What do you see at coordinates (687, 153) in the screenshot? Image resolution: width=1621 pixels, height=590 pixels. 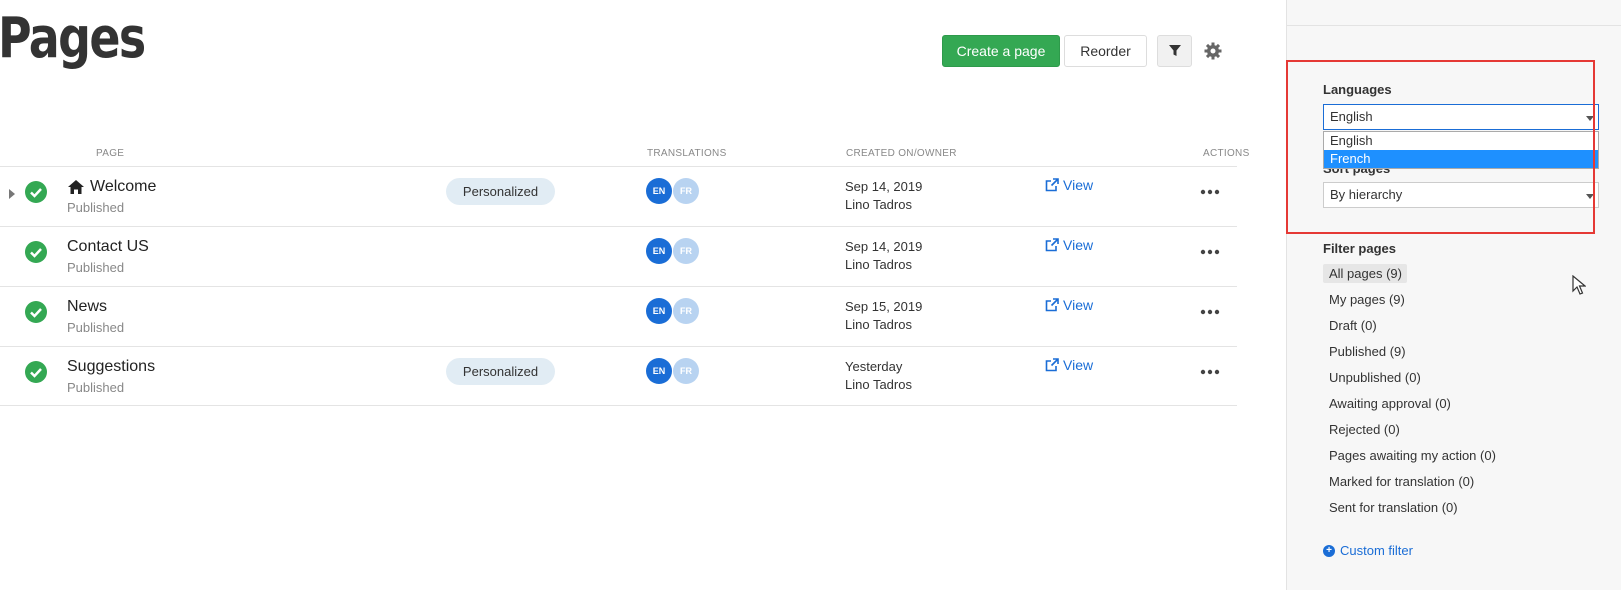 I see `column-header-translations: TRANSLATIONS` at bounding box center [687, 153].